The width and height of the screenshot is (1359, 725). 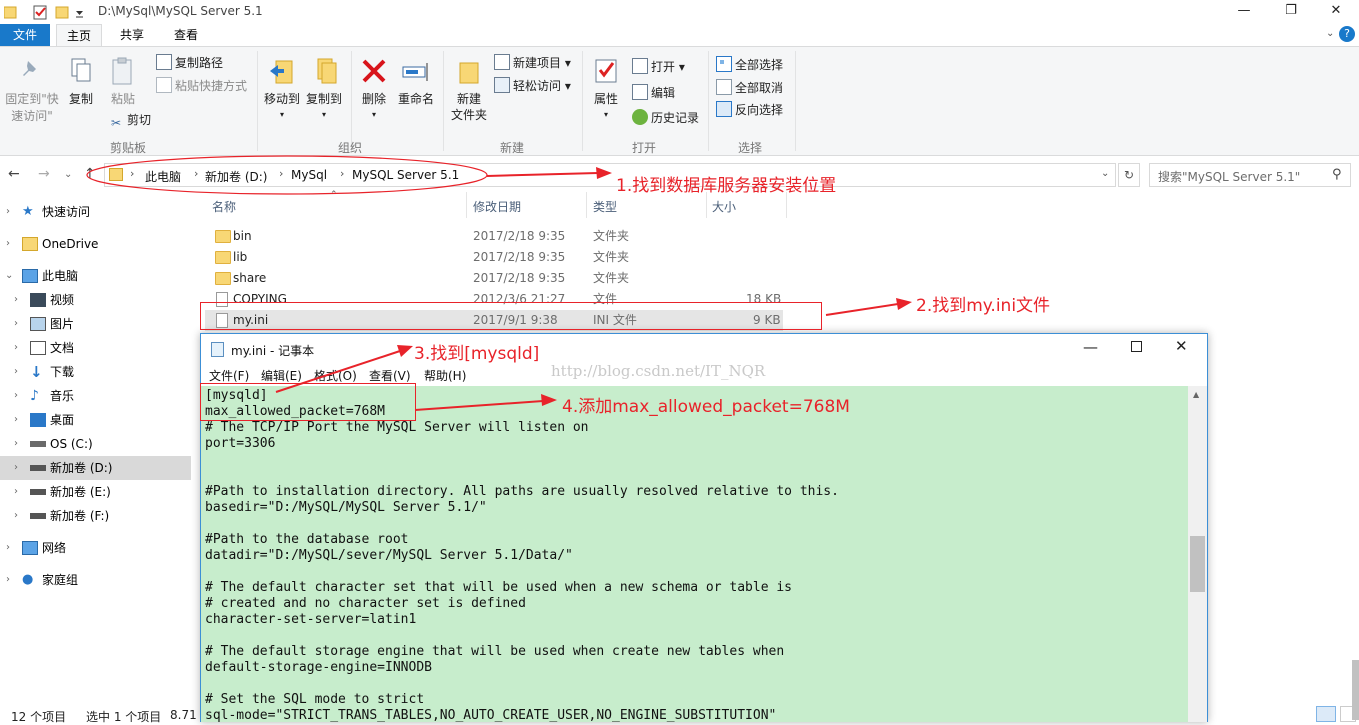 I want to click on edit-button: 编辑, so click(x=653, y=93).